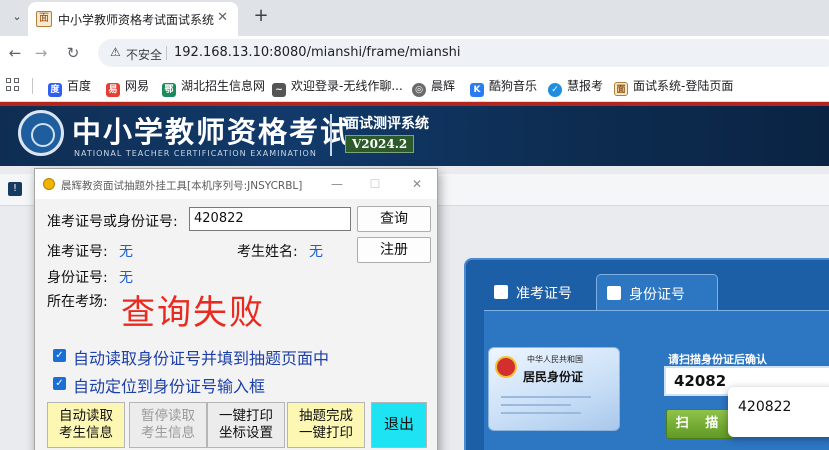 The width and height of the screenshot is (829, 450). Describe the element at coordinates (169, 90) in the screenshot. I see `hubei-icon: 鄂` at that location.